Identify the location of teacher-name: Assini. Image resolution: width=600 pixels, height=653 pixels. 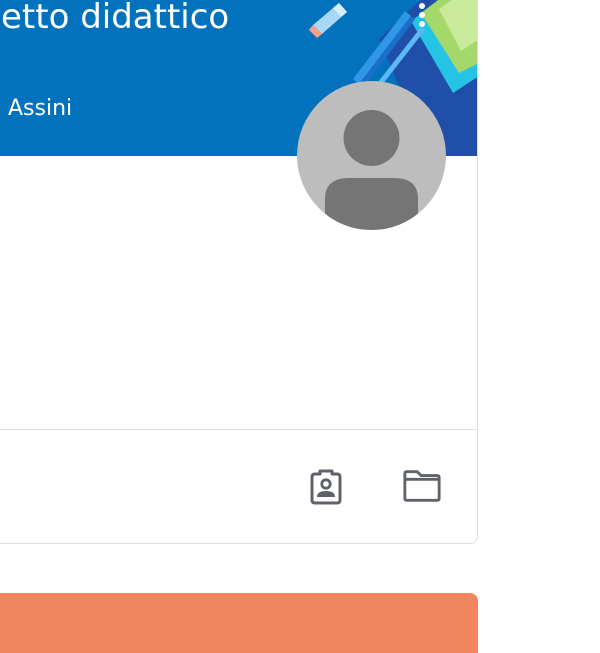
(40, 109).